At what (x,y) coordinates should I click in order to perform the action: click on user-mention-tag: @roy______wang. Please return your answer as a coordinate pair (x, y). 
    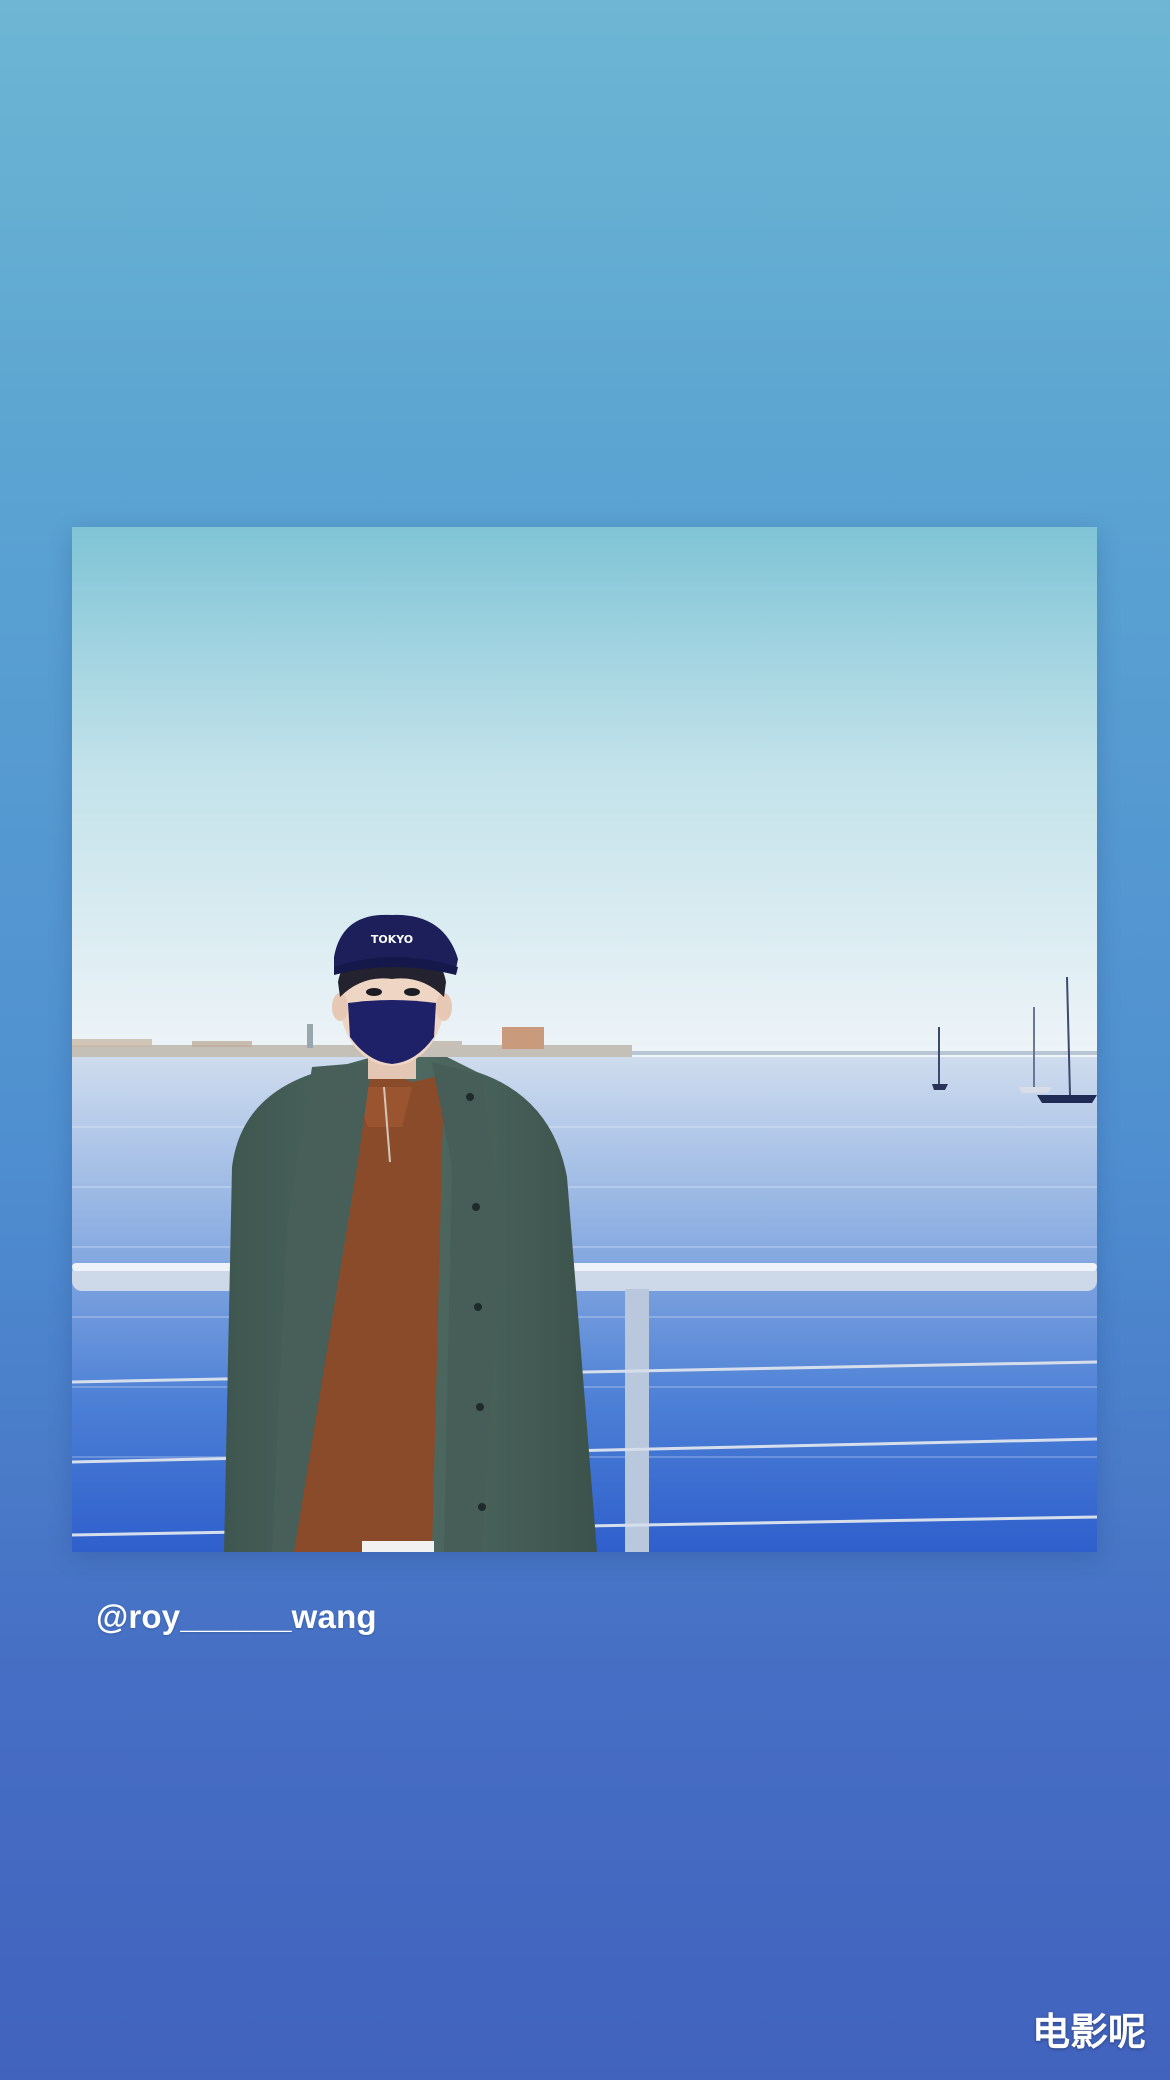
    Looking at the image, I should click on (236, 1617).